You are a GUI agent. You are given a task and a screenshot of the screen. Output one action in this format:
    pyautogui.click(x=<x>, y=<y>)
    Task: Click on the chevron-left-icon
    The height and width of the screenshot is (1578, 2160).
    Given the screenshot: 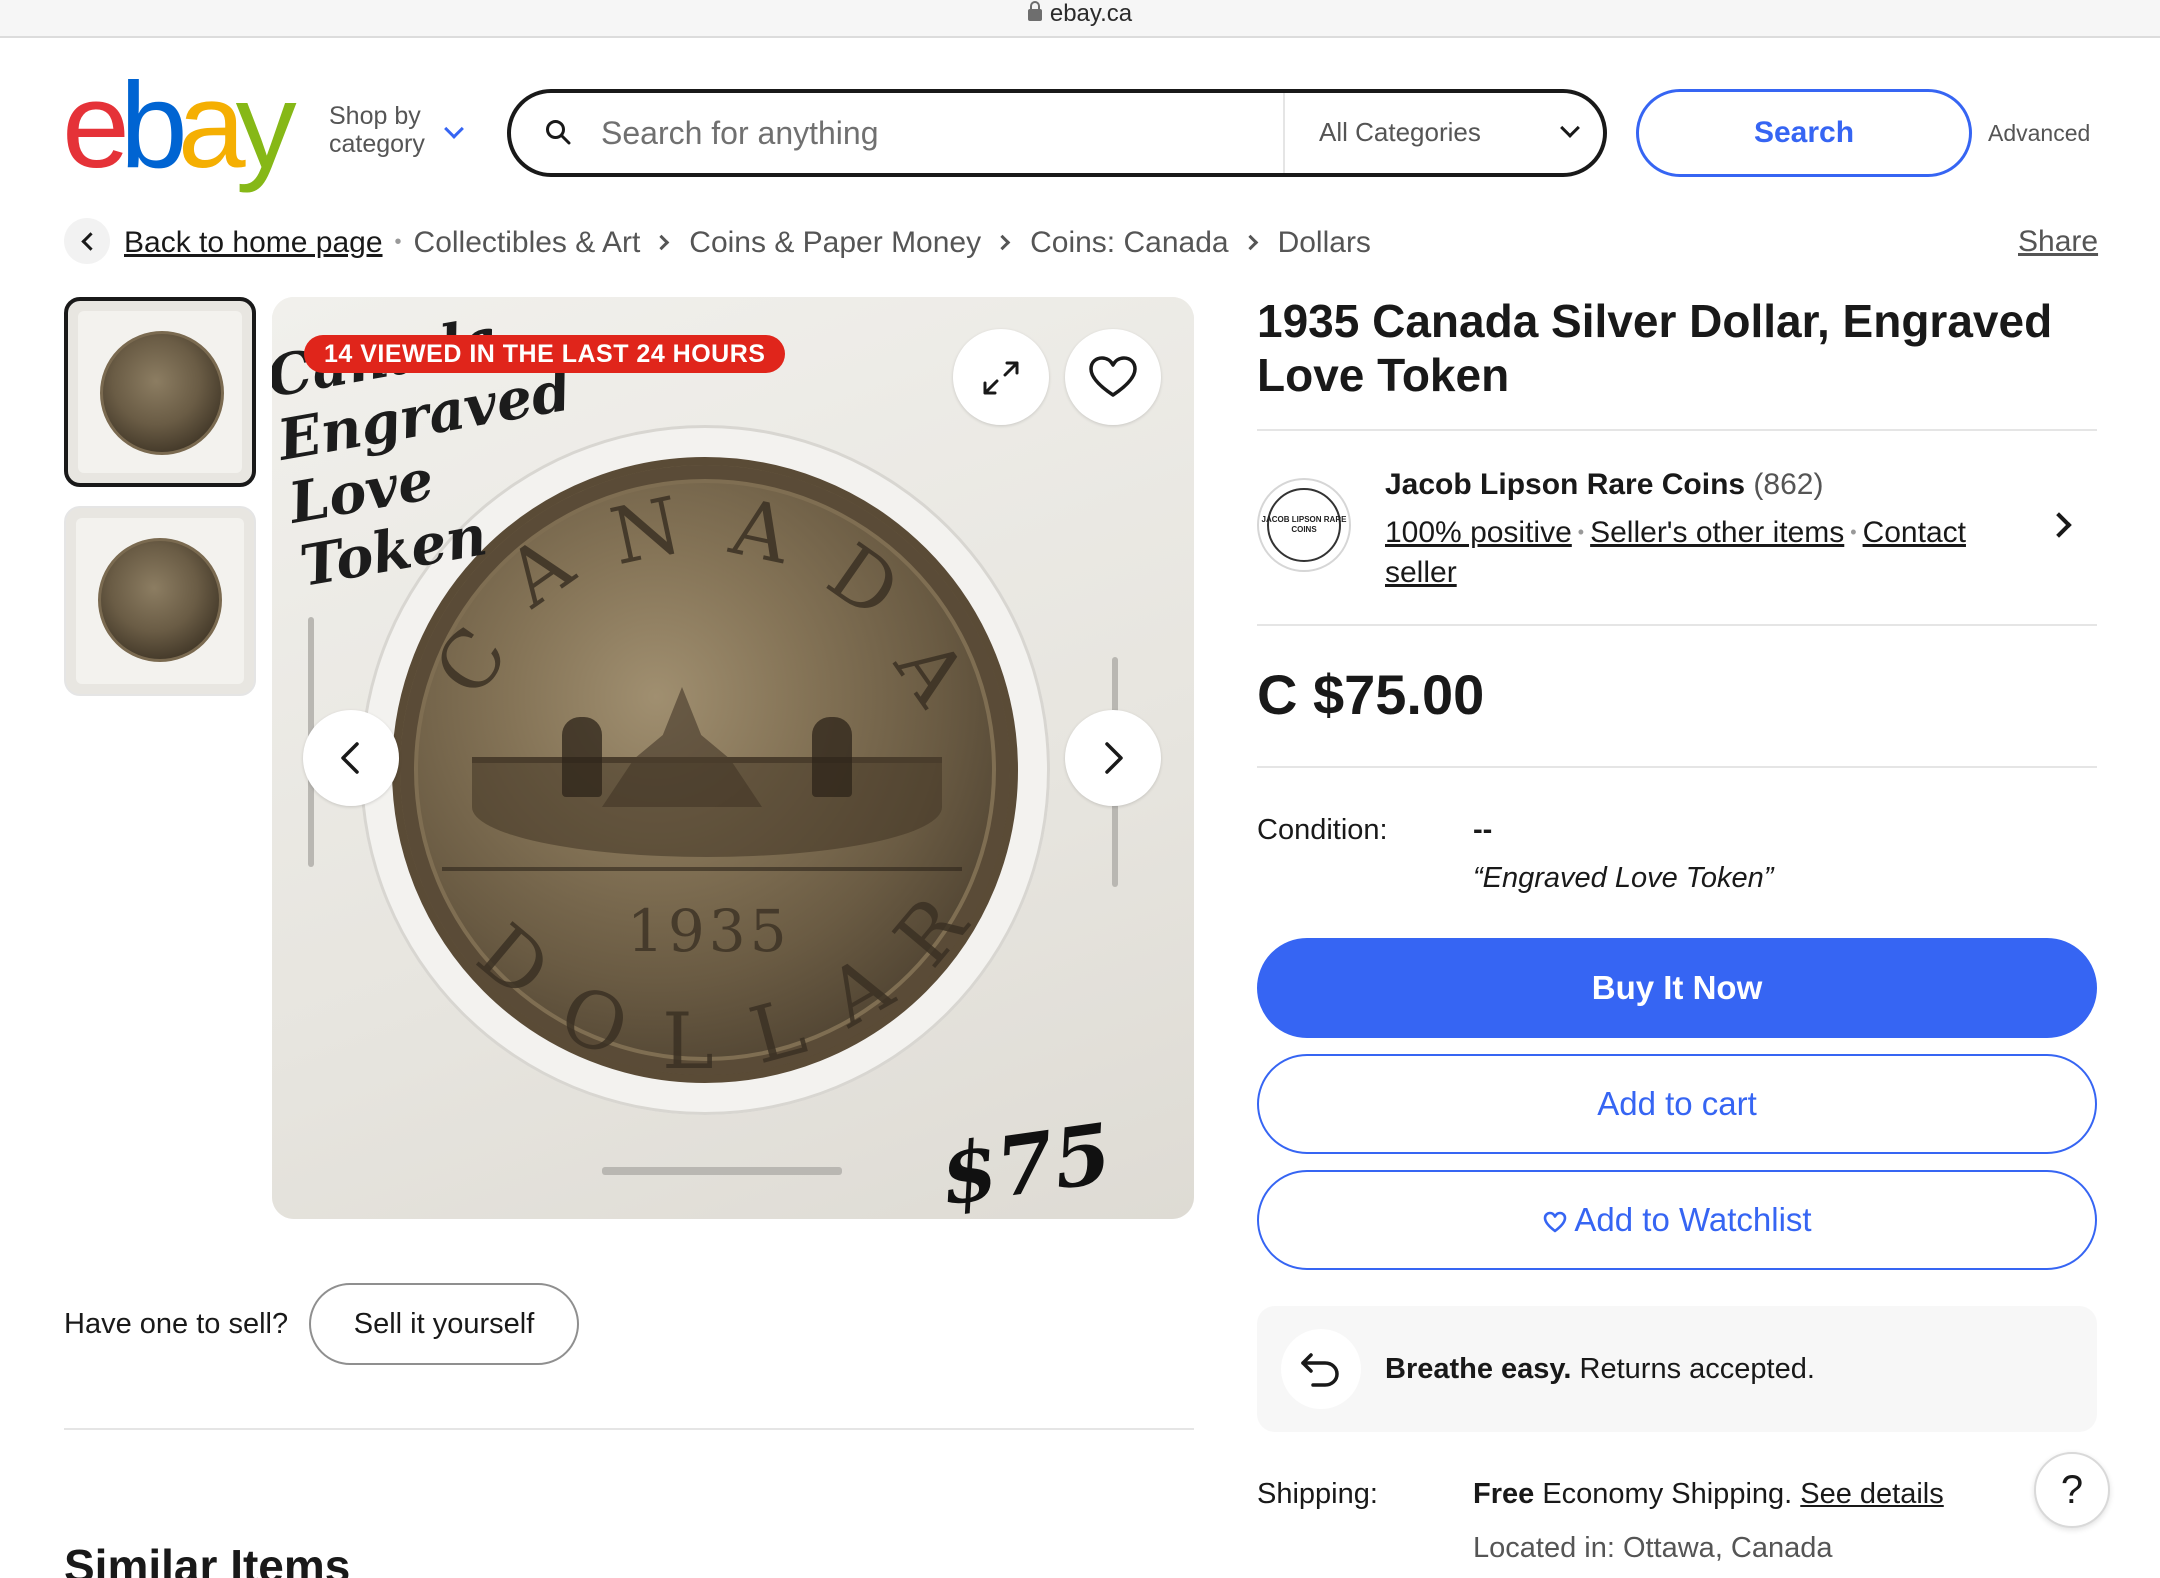 What is the action you would take?
    pyautogui.click(x=350, y=758)
    